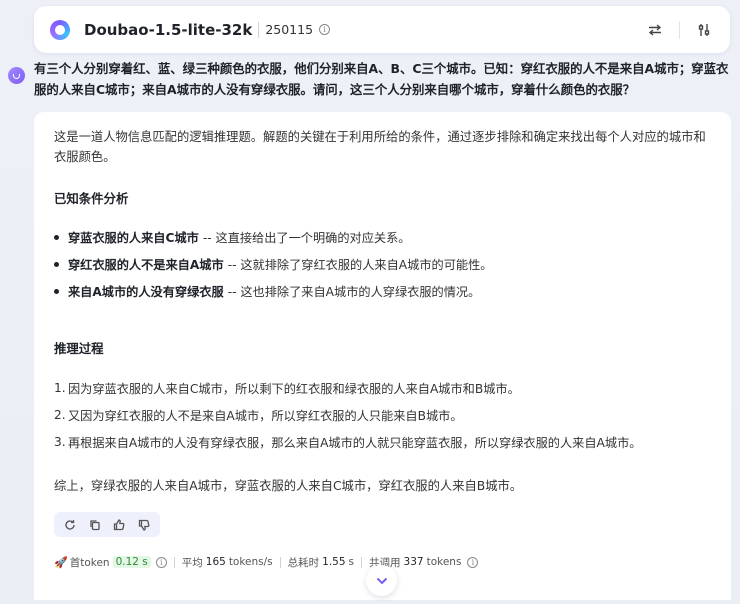 Image resolution: width=740 pixels, height=604 pixels. I want to click on step-text: 又因为穿红衣服的人不是来自A城市，所以穿红衣服的人只能来自B城市。, so click(265, 416).